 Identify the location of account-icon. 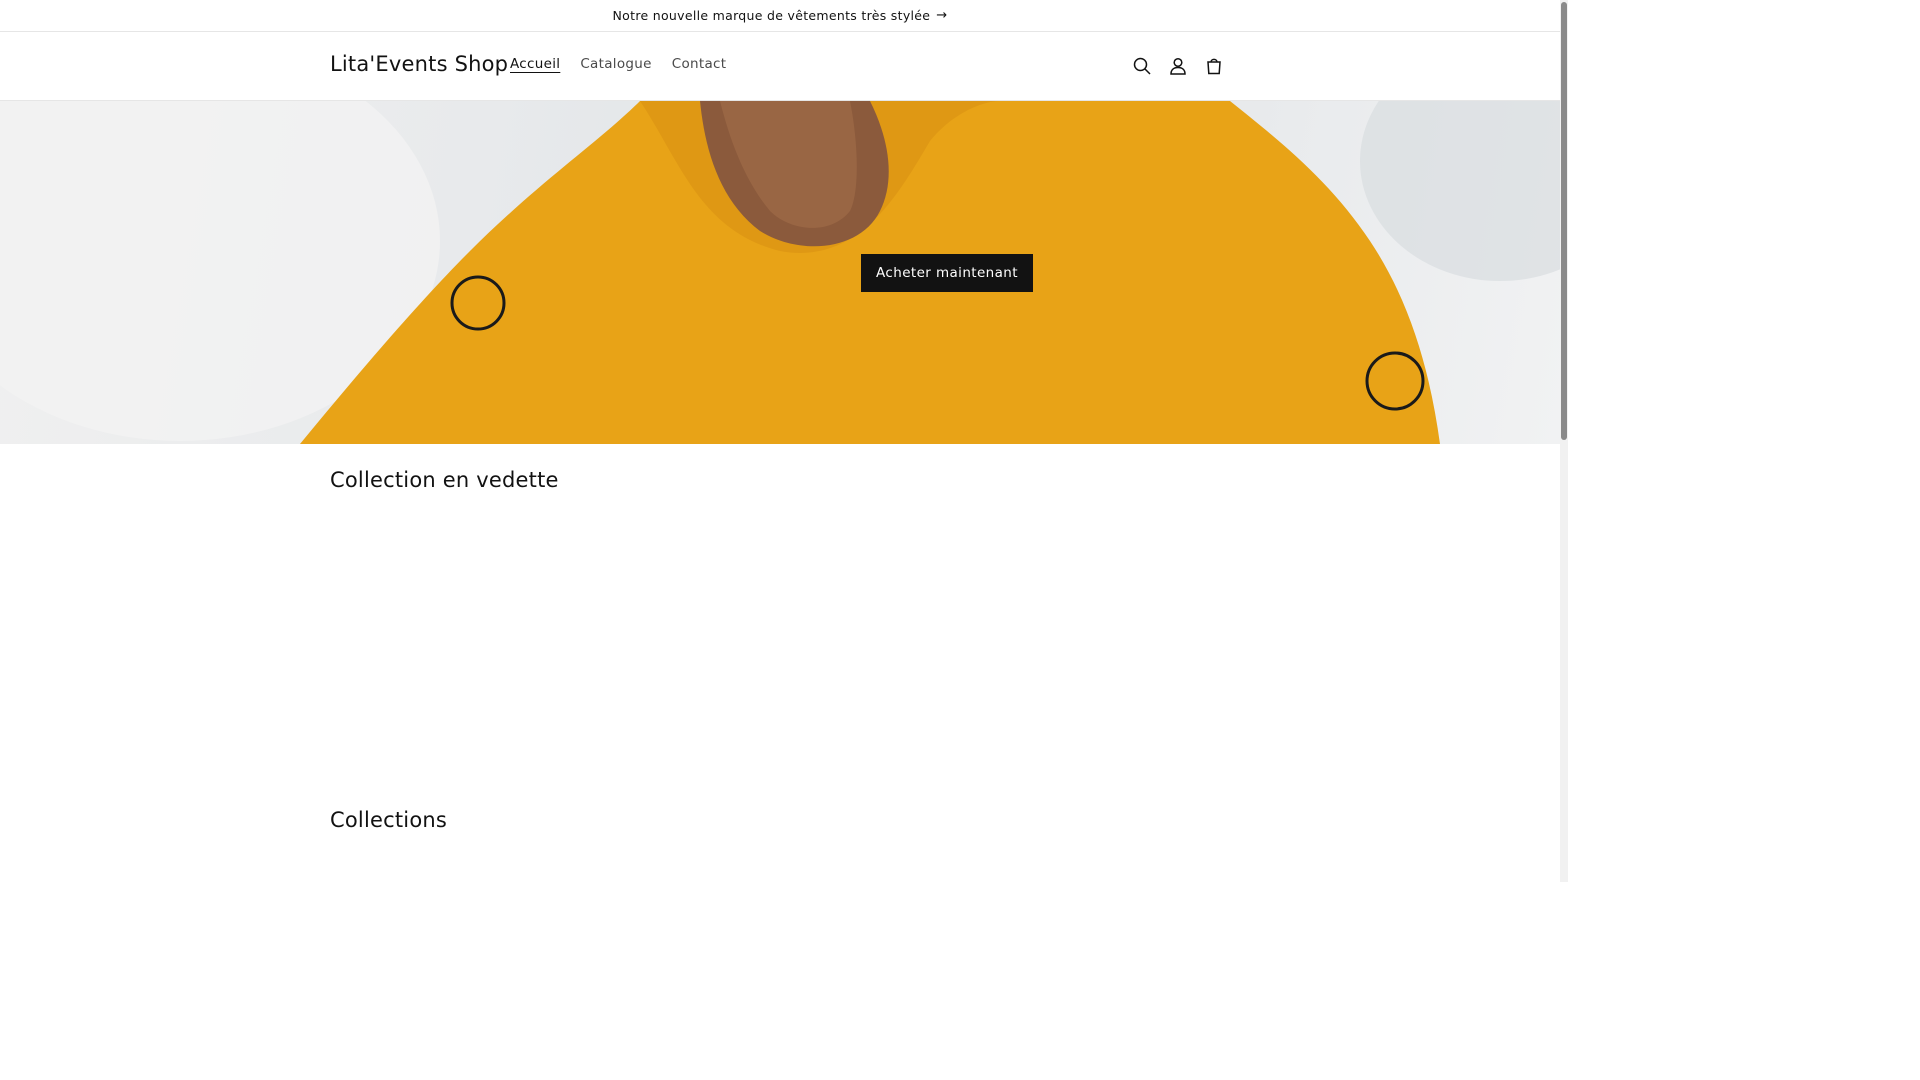
(1178, 66).